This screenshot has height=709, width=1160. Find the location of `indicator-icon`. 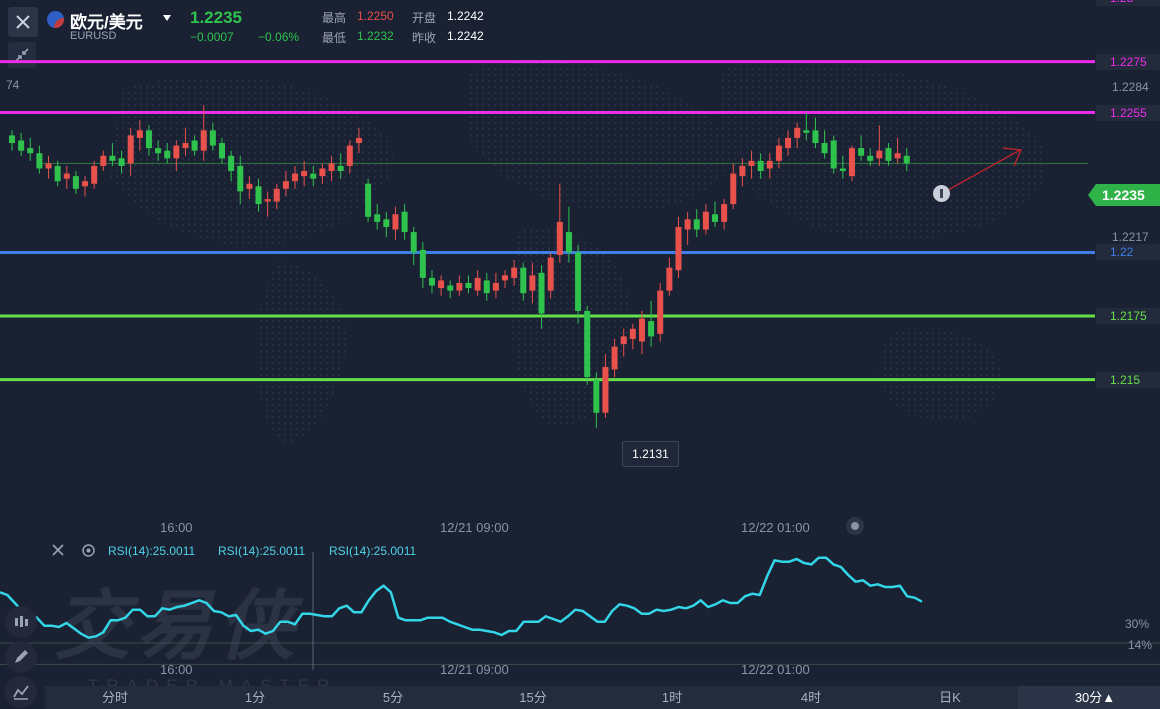

indicator-icon is located at coordinates (21, 692).